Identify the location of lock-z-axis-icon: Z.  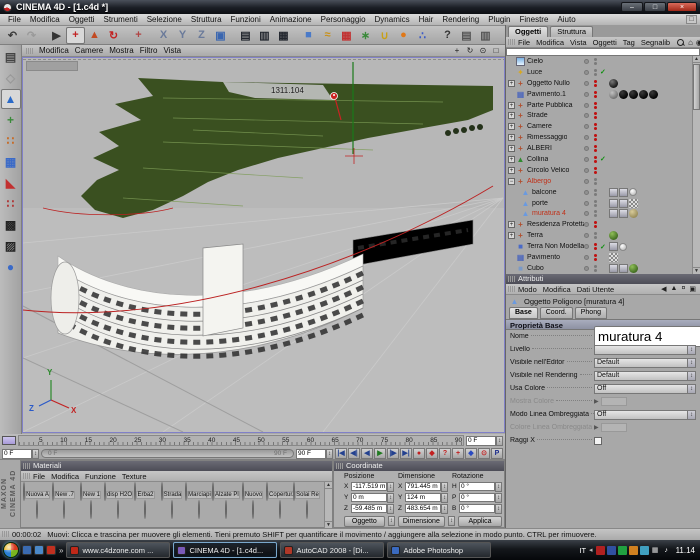
(201, 35).